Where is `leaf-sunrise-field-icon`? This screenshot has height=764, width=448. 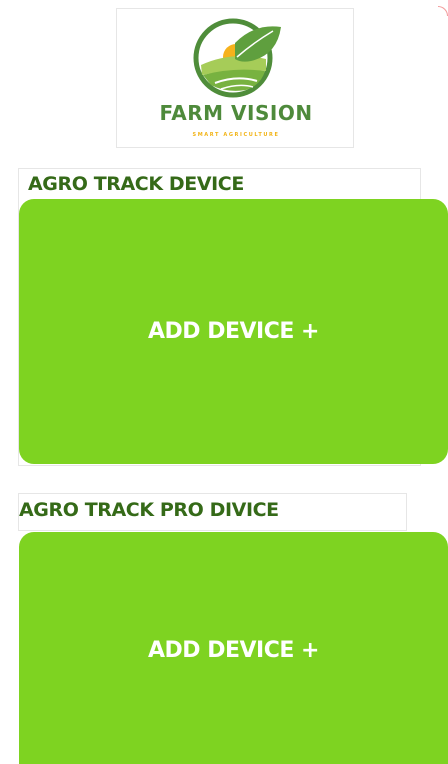 leaf-sunrise-field-icon is located at coordinates (237, 58).